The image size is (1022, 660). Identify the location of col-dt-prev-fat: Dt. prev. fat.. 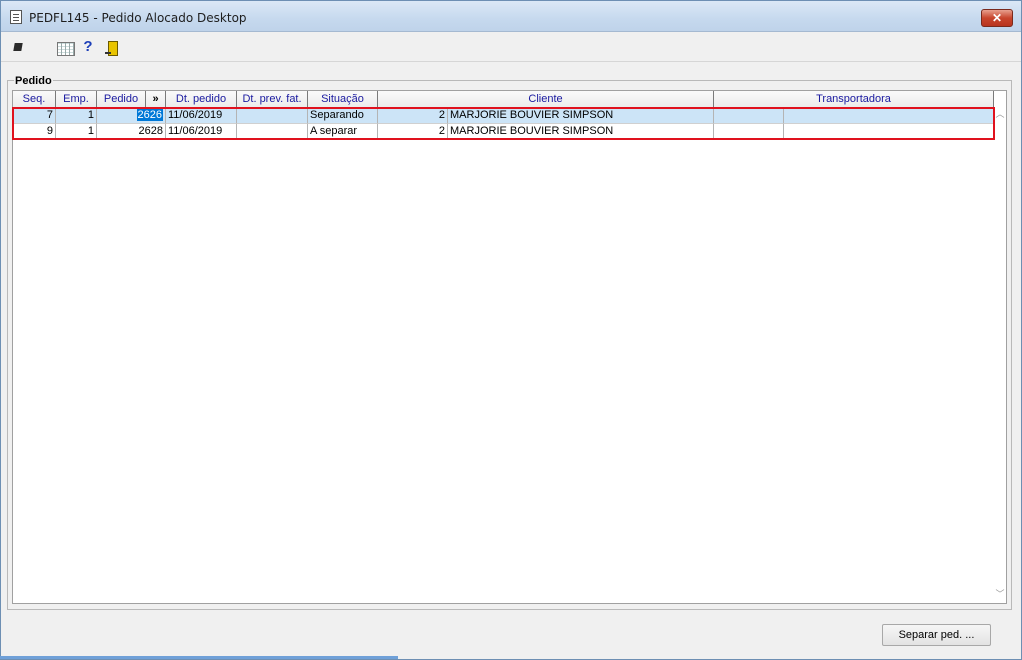
(272, 99).